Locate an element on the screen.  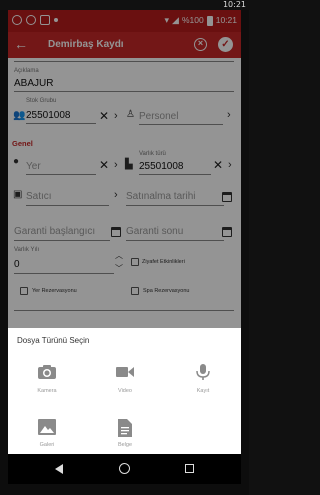
image-icon is located at coordinates (47, 427).